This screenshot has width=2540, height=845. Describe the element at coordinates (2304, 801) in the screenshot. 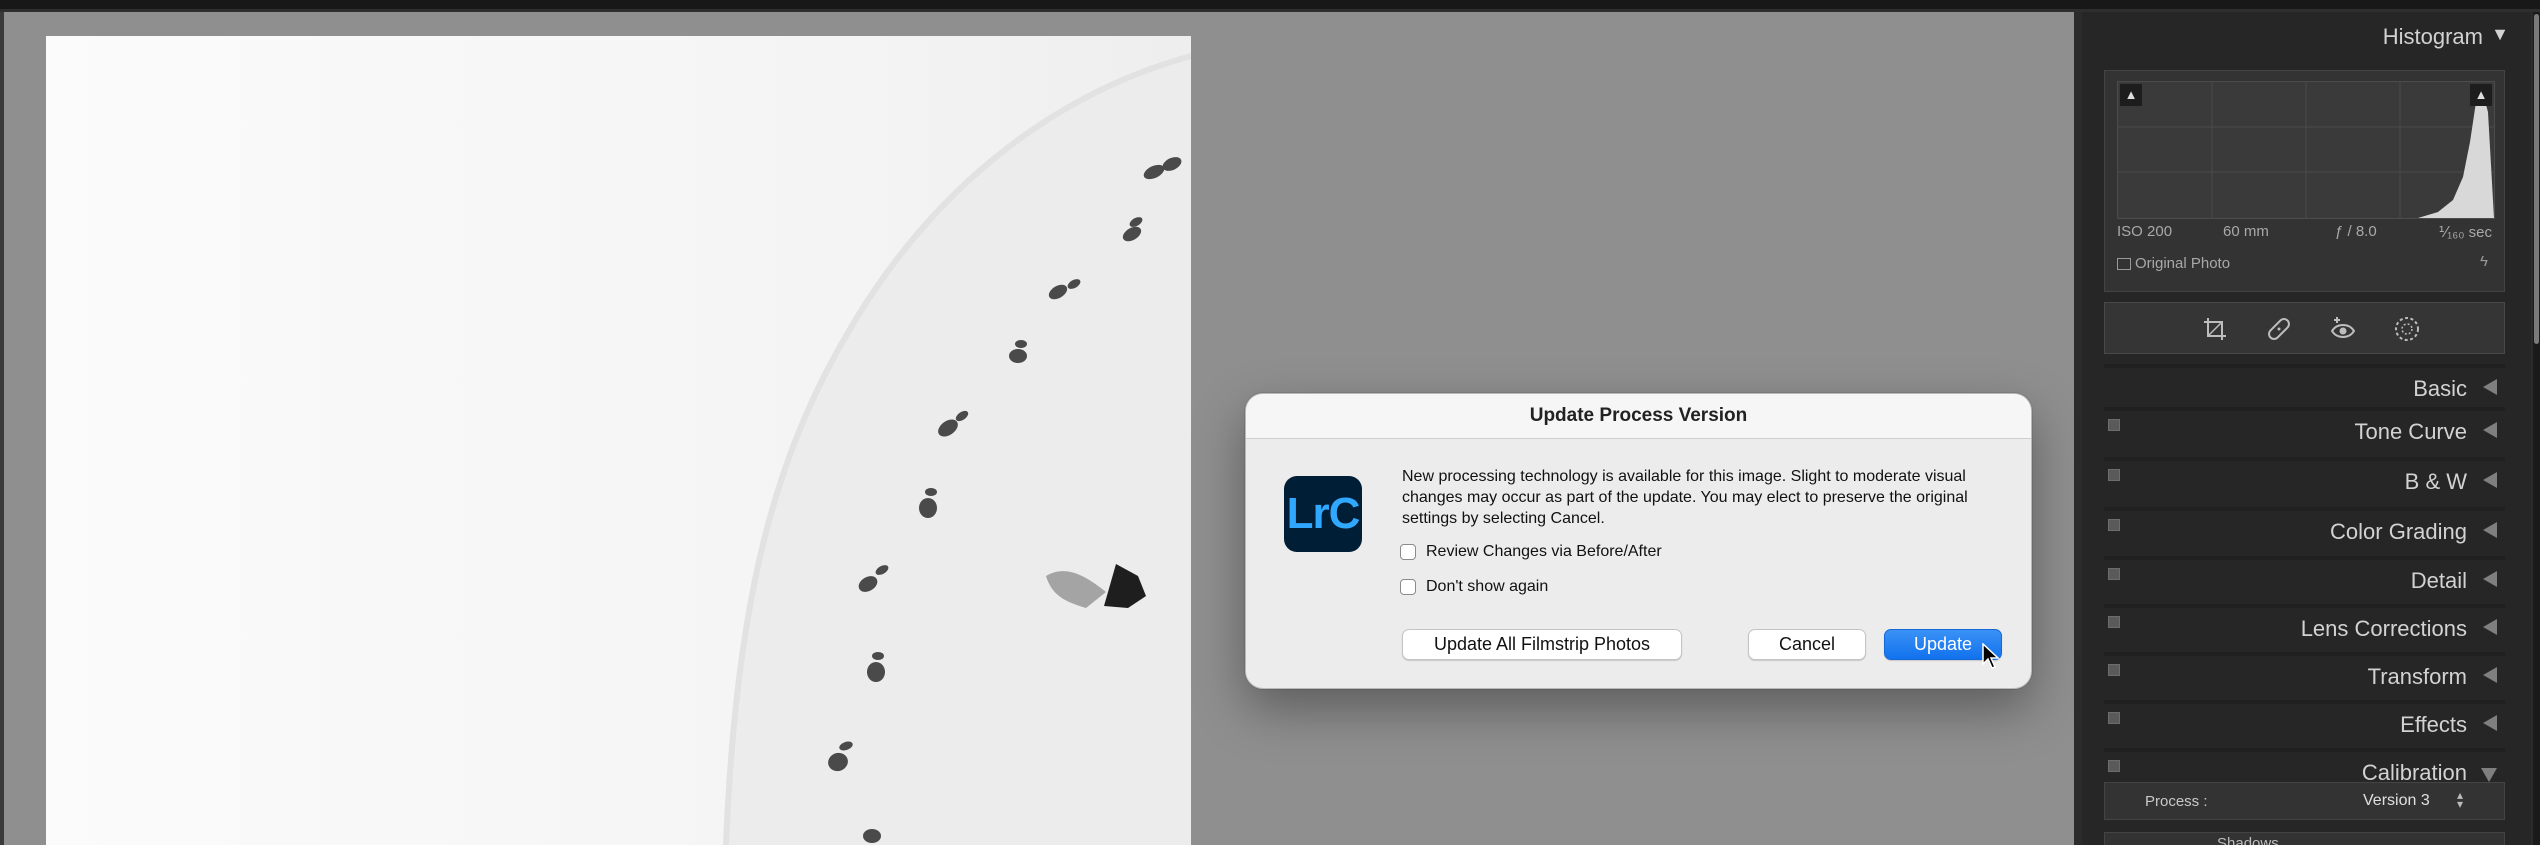

I see `process-version-row: Process : Version 3 ▴ ▾` at that location.